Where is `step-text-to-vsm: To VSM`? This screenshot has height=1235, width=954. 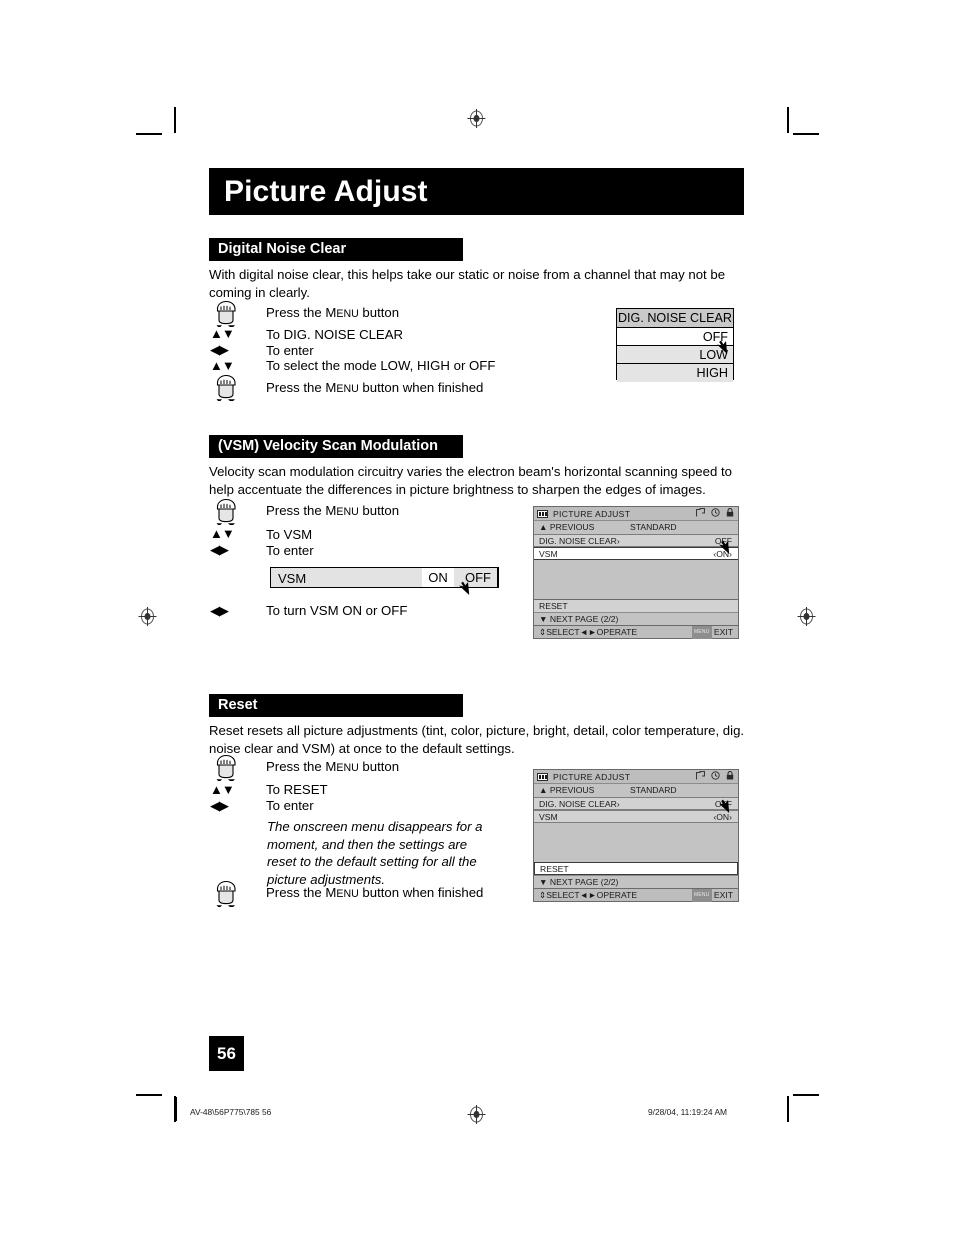
step-text-to-vsm: To VSM is located at coordinates (289, 534).